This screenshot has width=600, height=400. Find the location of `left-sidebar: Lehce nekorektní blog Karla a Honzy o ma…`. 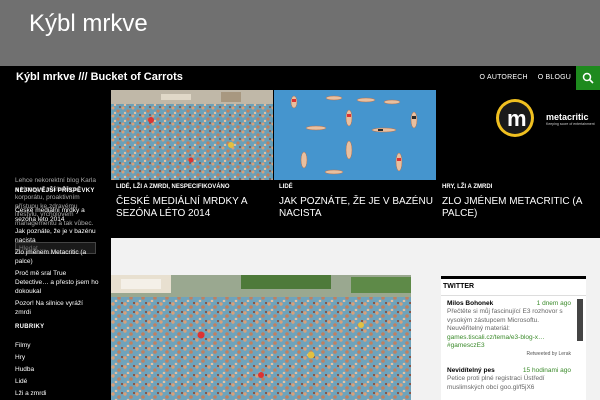

left-sidebar: Lehce nekorektní blog Karla a Honzy o ma… is located at coordinates (55, 245).